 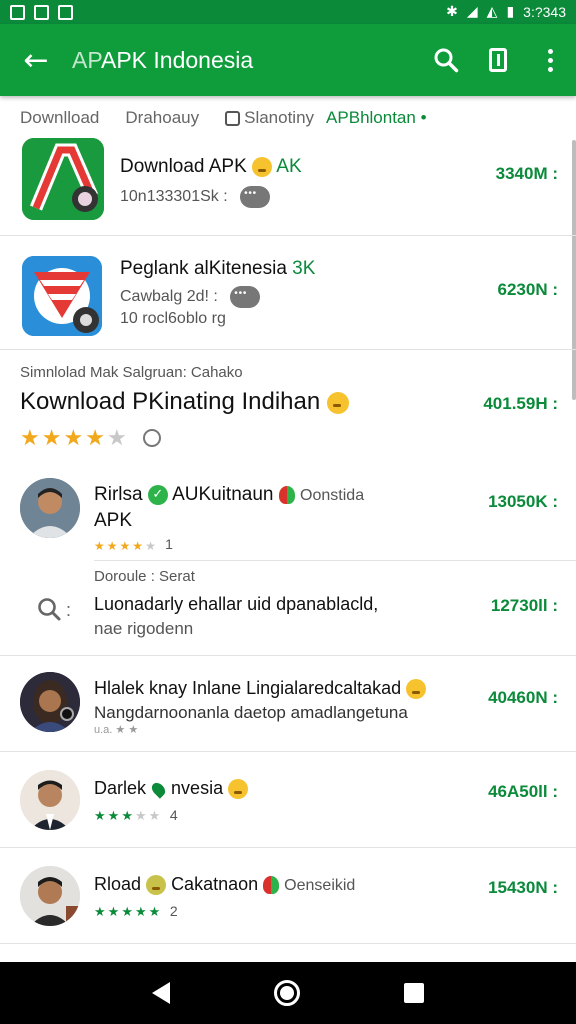 I want to click on review-rating: ★ ★ ★ ★ ★ 4, so click(x=171, y=815).